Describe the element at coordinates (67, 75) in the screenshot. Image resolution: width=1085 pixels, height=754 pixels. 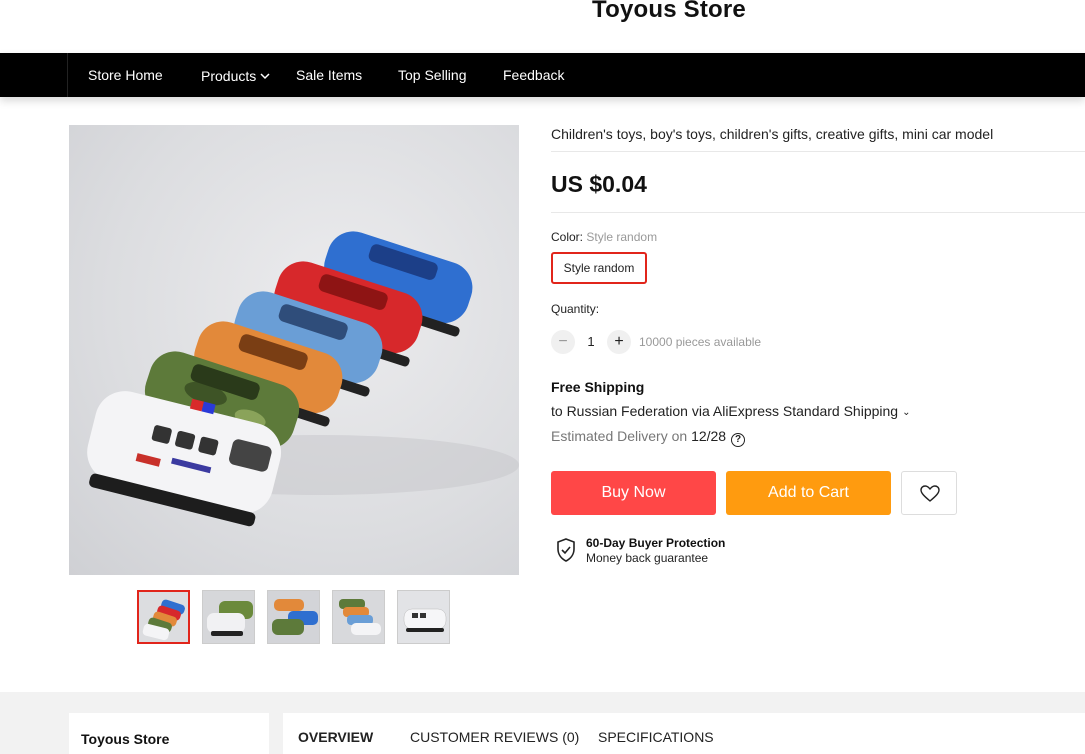
I see `nav-divider` at that location.